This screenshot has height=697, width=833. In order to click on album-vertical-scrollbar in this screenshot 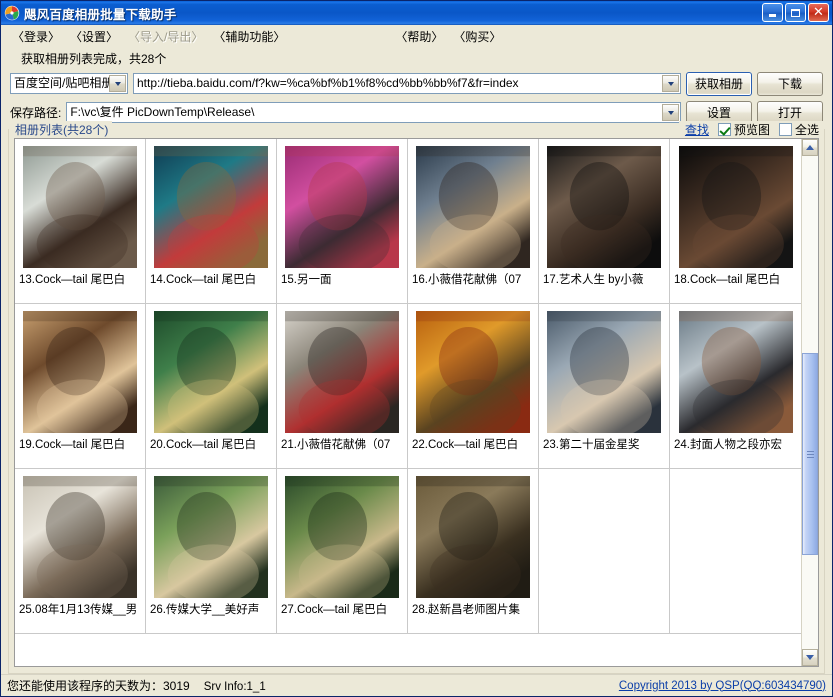, I will do `click(809, 402)`.